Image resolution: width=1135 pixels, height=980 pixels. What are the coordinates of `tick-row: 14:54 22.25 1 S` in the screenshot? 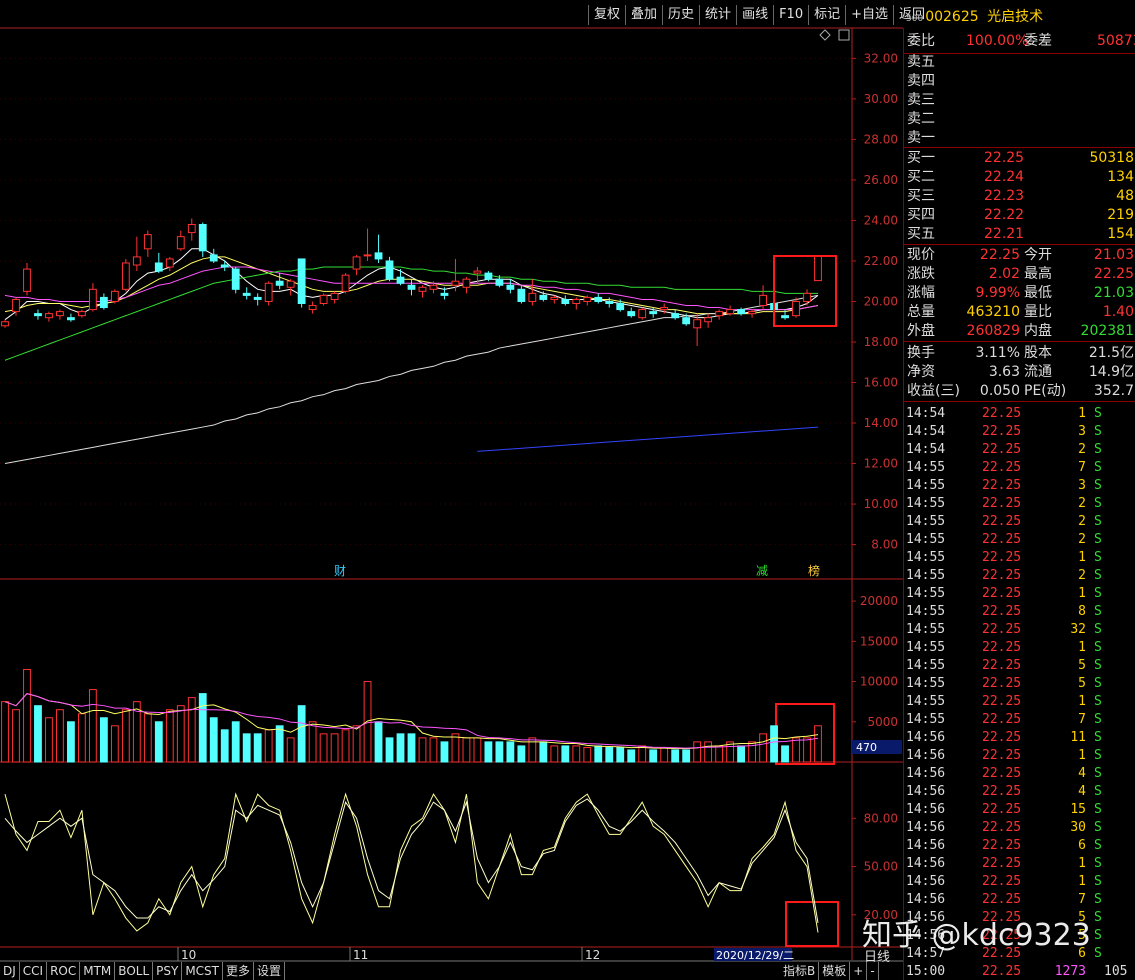 It's located at (1019, 414).